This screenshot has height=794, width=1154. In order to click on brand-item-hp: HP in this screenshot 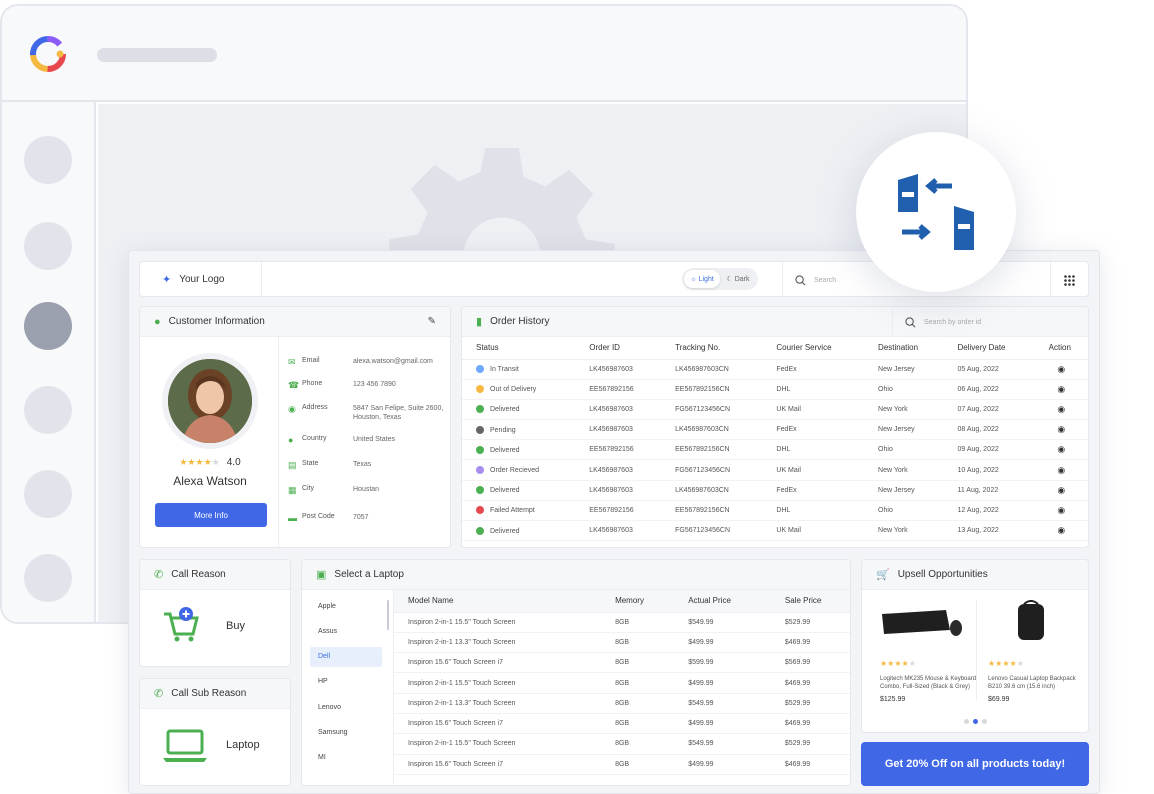, I will do `click(346, 682)`.